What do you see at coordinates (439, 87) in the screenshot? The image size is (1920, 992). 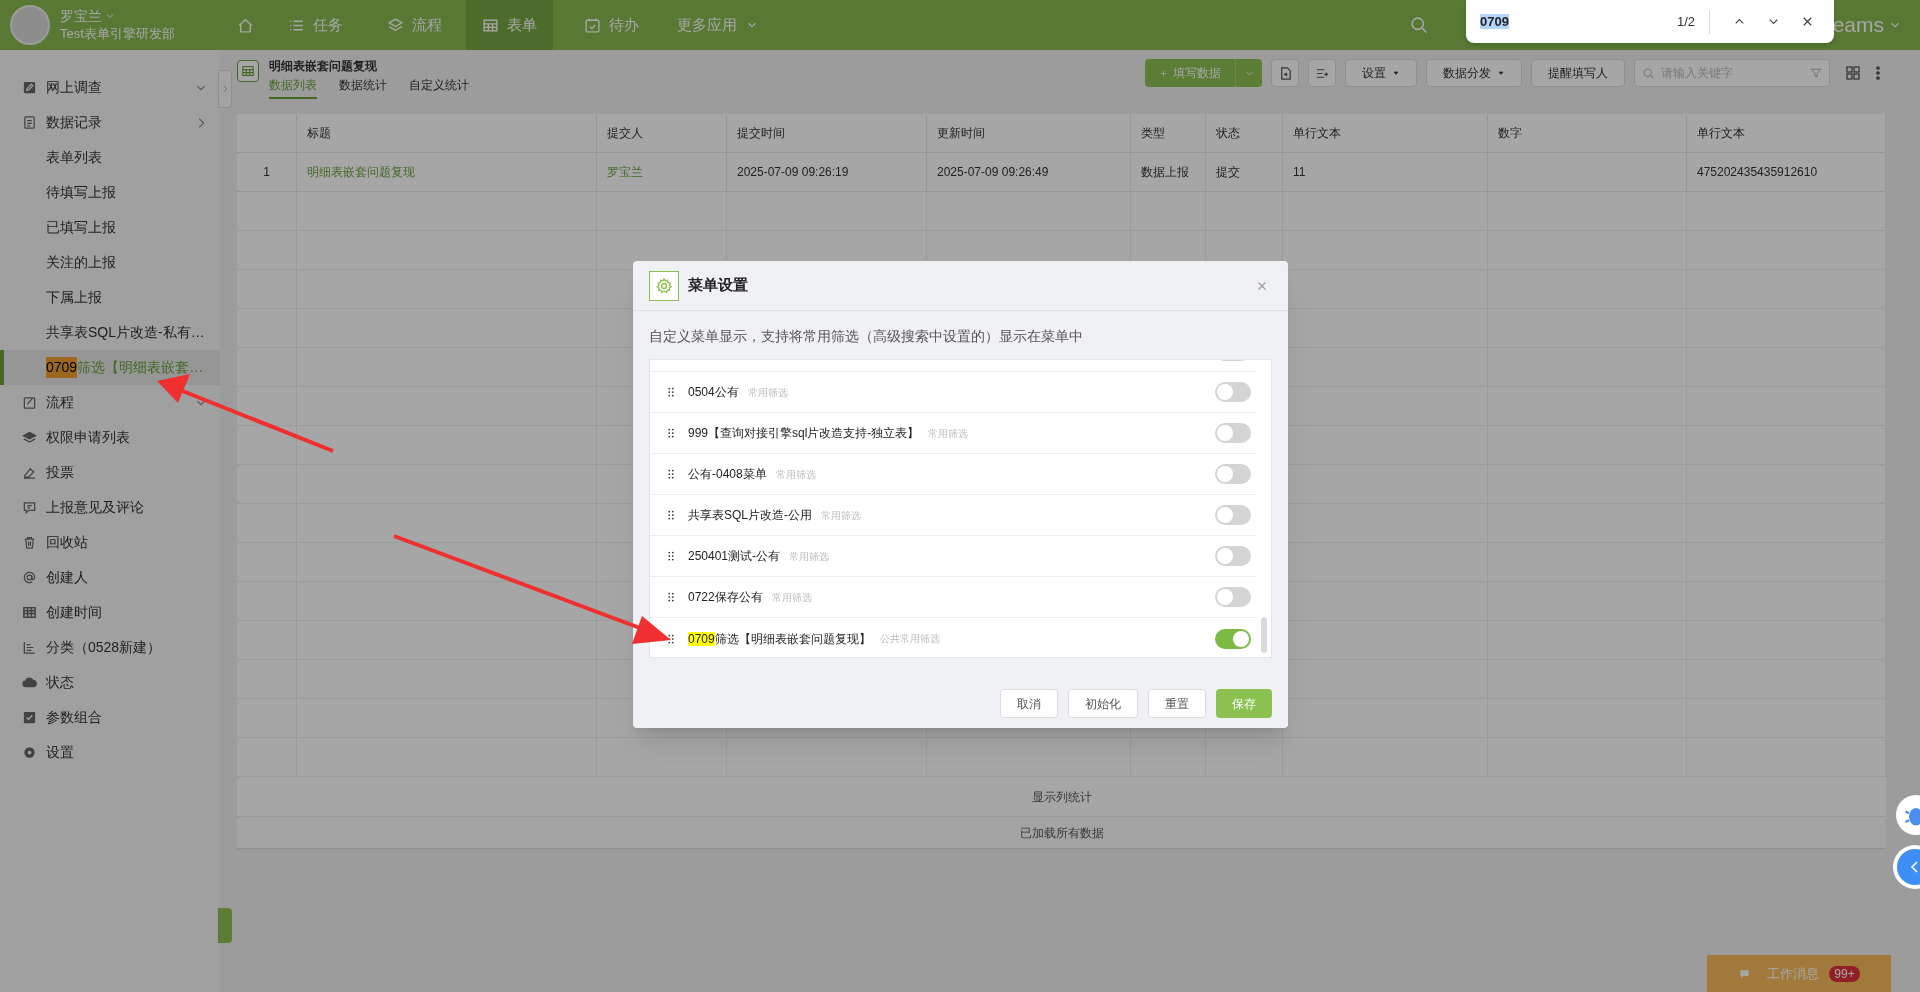 I see `page-tab: 自定义统计` at bounding box center [439, 87].